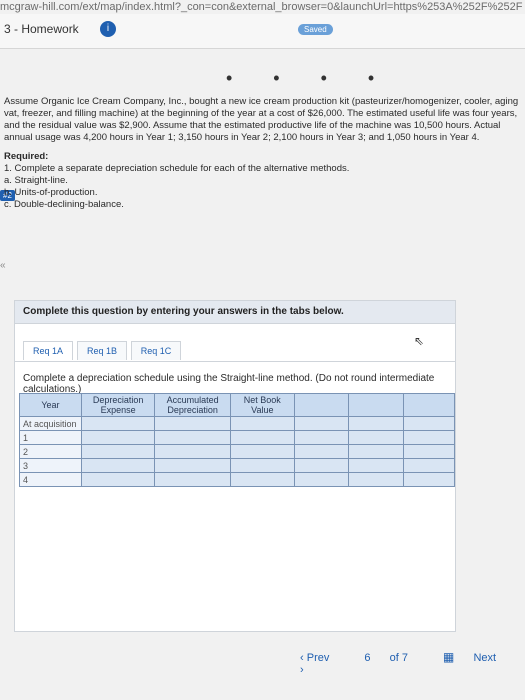  Describe the element at coordinates (50, 465) in the screenshot. I see `row-label: 3` at that location.